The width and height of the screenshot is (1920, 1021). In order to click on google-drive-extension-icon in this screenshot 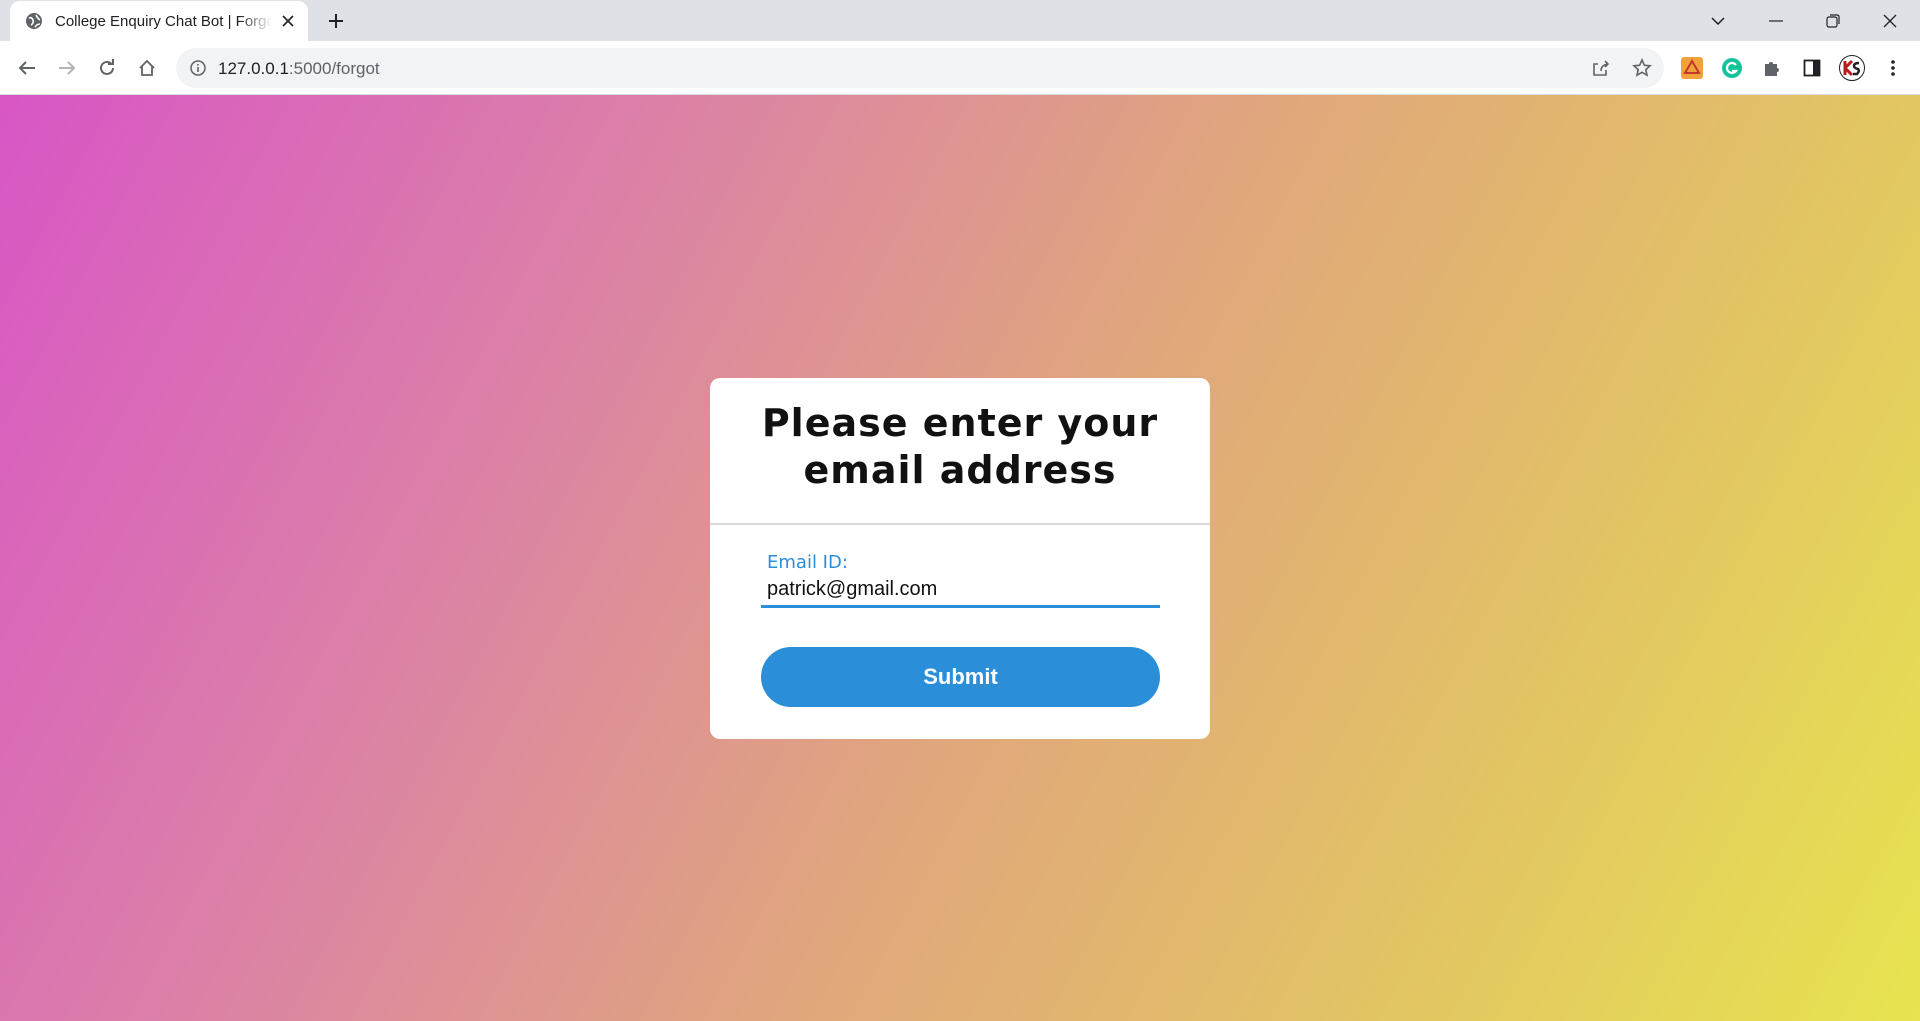, I will do `click(1692, 68)`.